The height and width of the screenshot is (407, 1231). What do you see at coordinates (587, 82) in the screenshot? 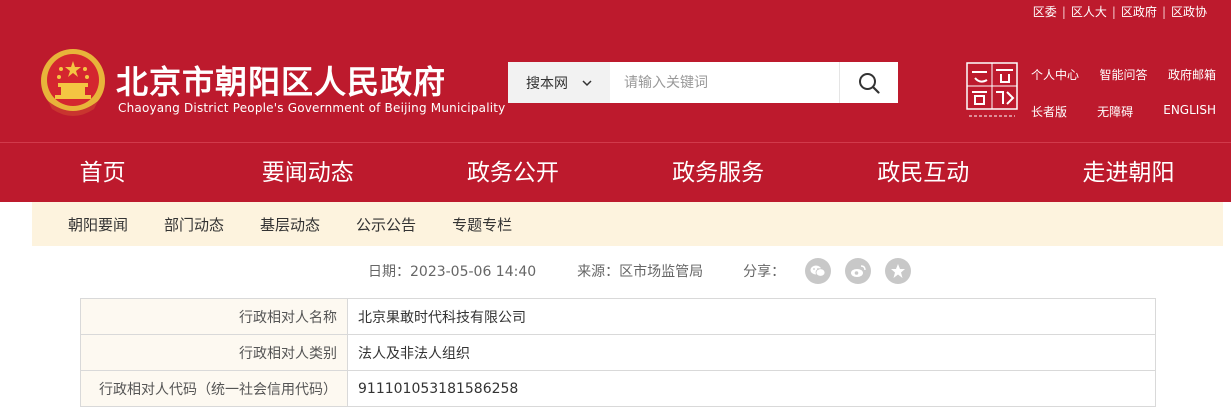
I see `chevron-down-icon` at bounding box center [587, 82].